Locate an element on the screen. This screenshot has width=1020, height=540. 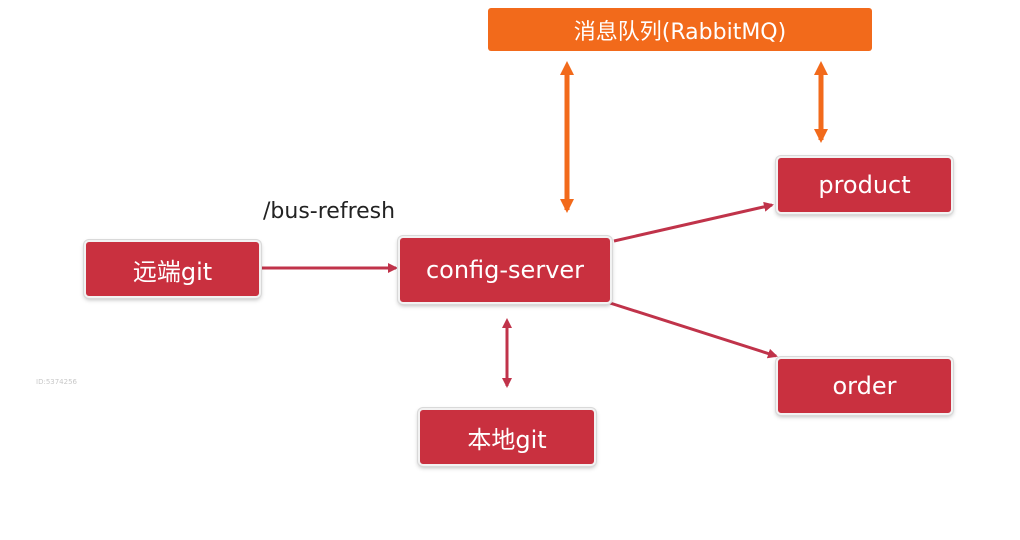
arrow-config-server-to-order is located at coordinates (693, 330).